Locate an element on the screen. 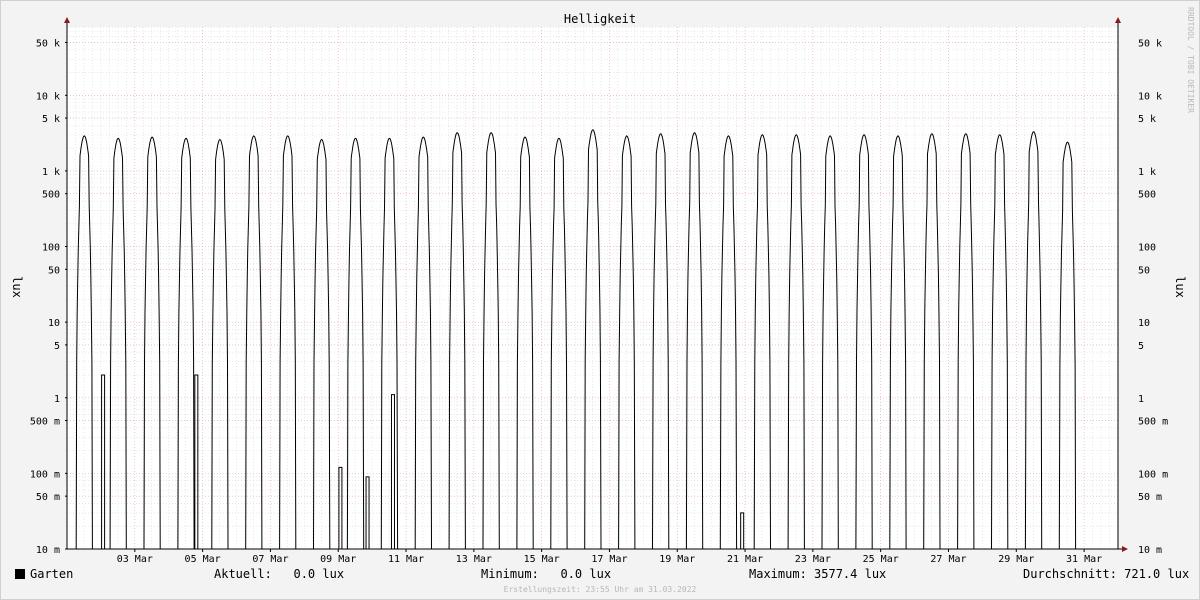 The width and height of the screenshot is (1200, 600). y-tick-label-right: 500 is located at coordinates (1147, 195).